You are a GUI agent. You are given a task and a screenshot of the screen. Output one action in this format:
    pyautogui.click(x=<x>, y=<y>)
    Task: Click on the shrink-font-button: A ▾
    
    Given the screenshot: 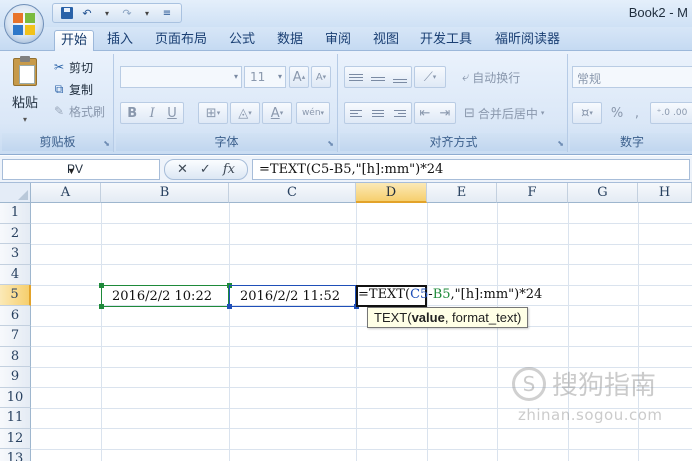 What is the action you would take?
    pyautogui.click(x=321, y=77)
    